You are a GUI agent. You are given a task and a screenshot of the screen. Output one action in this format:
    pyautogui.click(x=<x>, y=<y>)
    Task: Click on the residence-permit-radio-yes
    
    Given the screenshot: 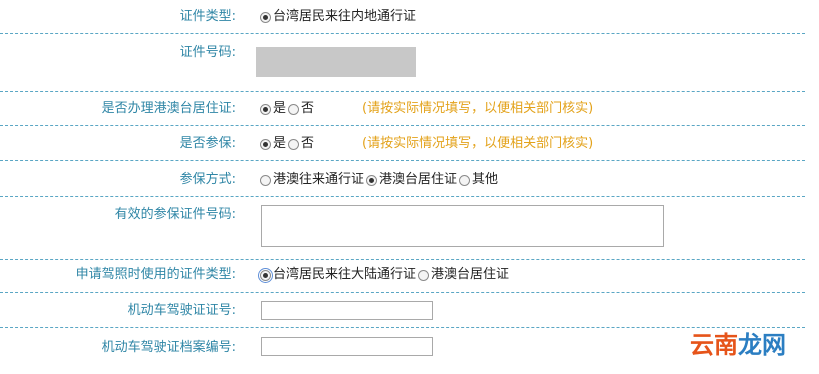 What is the action you would take?
    pyautogui.click(x=265, y=109)
    